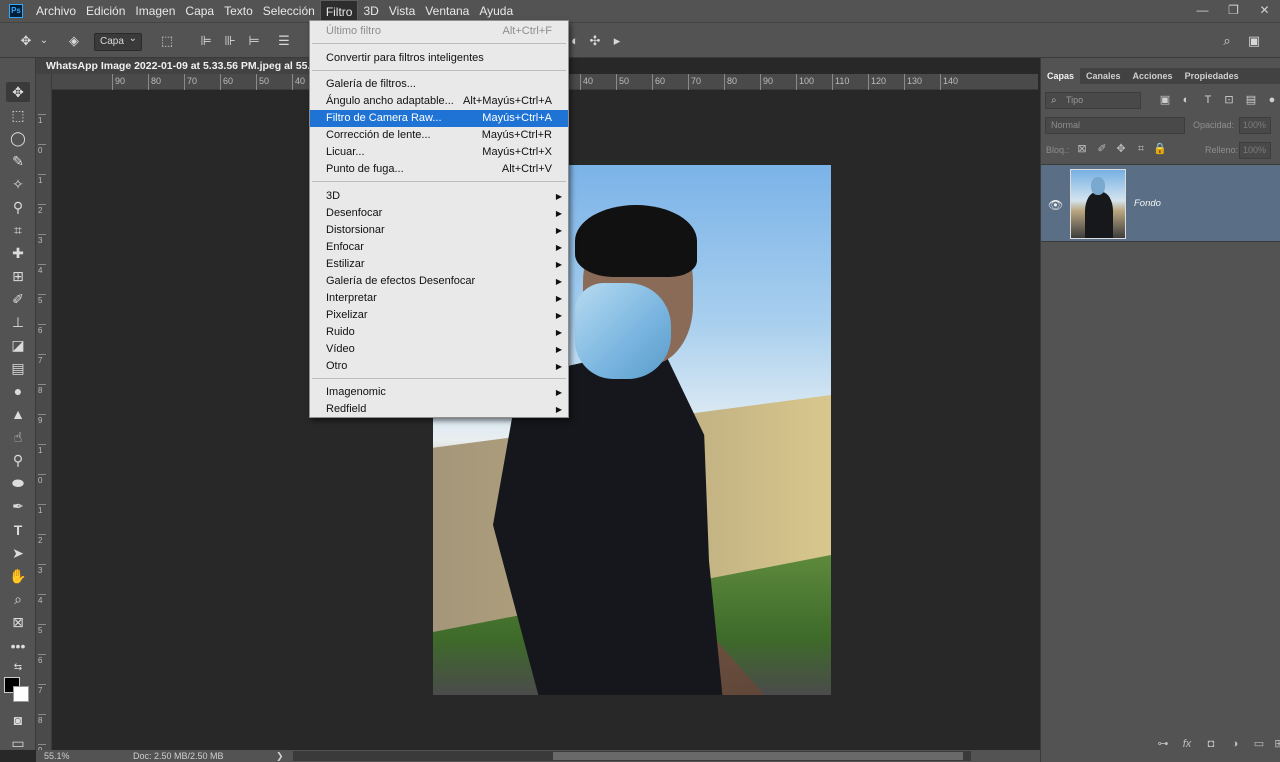  What do you see at coordinates (18, 414) in the screenshot?
I see `sharpen-icon: ▲` at bounding box center [18, 414].